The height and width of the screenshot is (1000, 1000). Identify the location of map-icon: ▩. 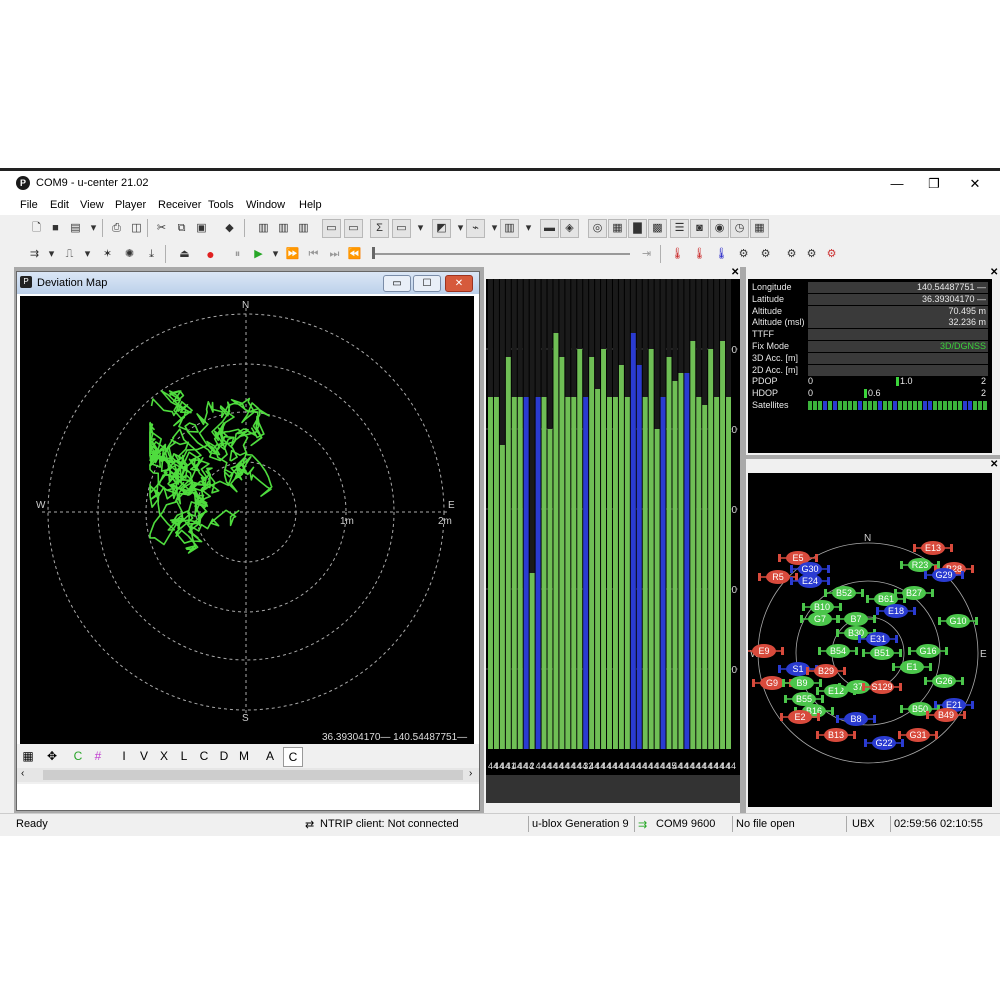
(657, 228).